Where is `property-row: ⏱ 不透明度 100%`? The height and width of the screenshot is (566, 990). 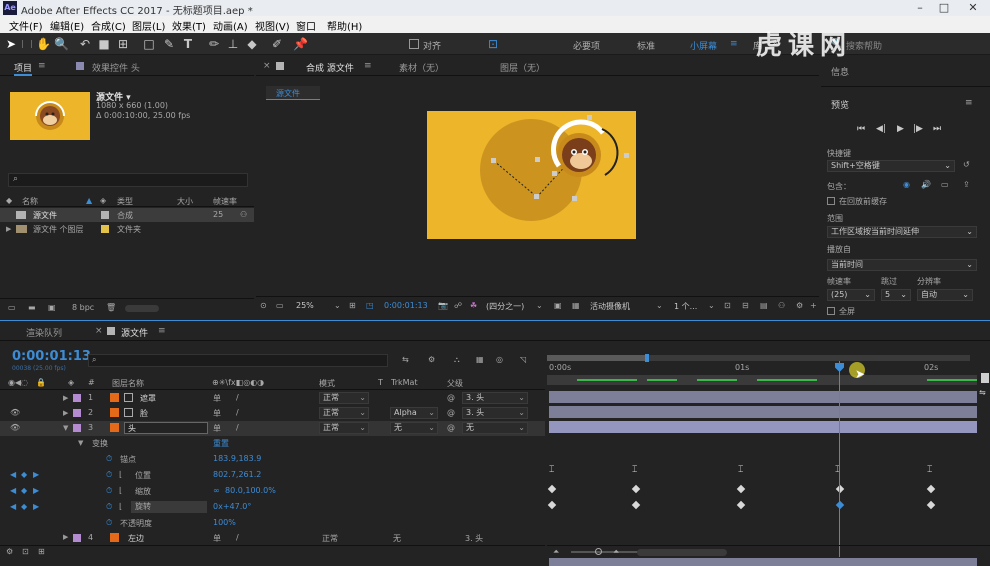
property-row: ⏱ 不透明度 100% is located at coordinates (272, 523).